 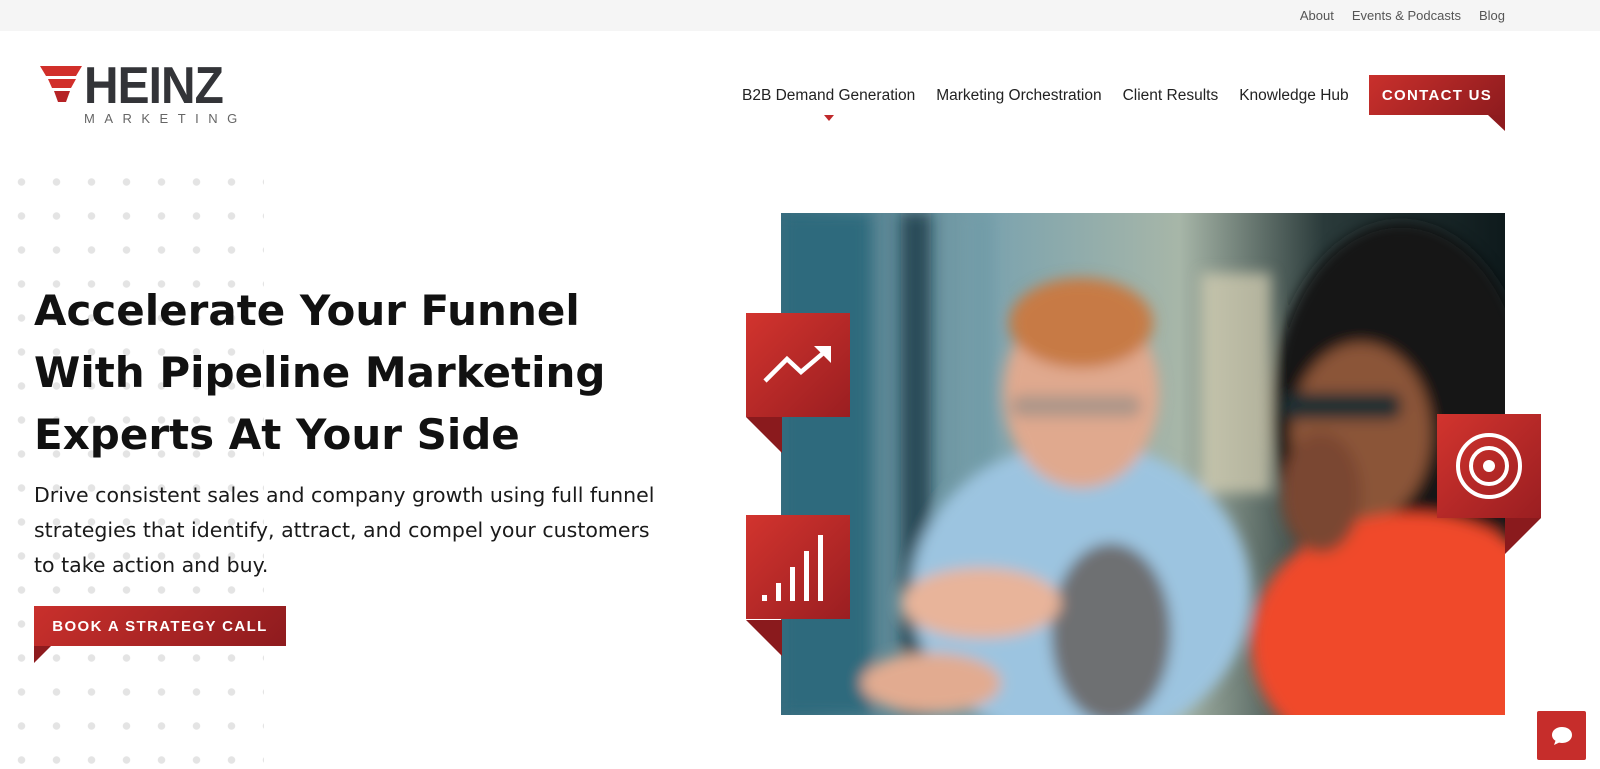 I want to click on caret-down-icon, so click(x=828, y=118).